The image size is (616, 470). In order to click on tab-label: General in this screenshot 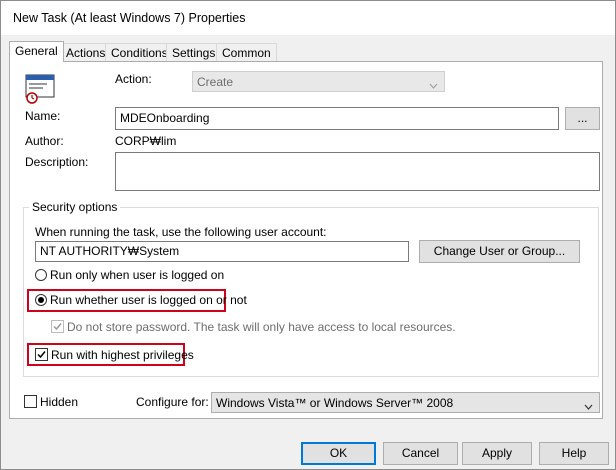, I will do `click(36, 51)`.